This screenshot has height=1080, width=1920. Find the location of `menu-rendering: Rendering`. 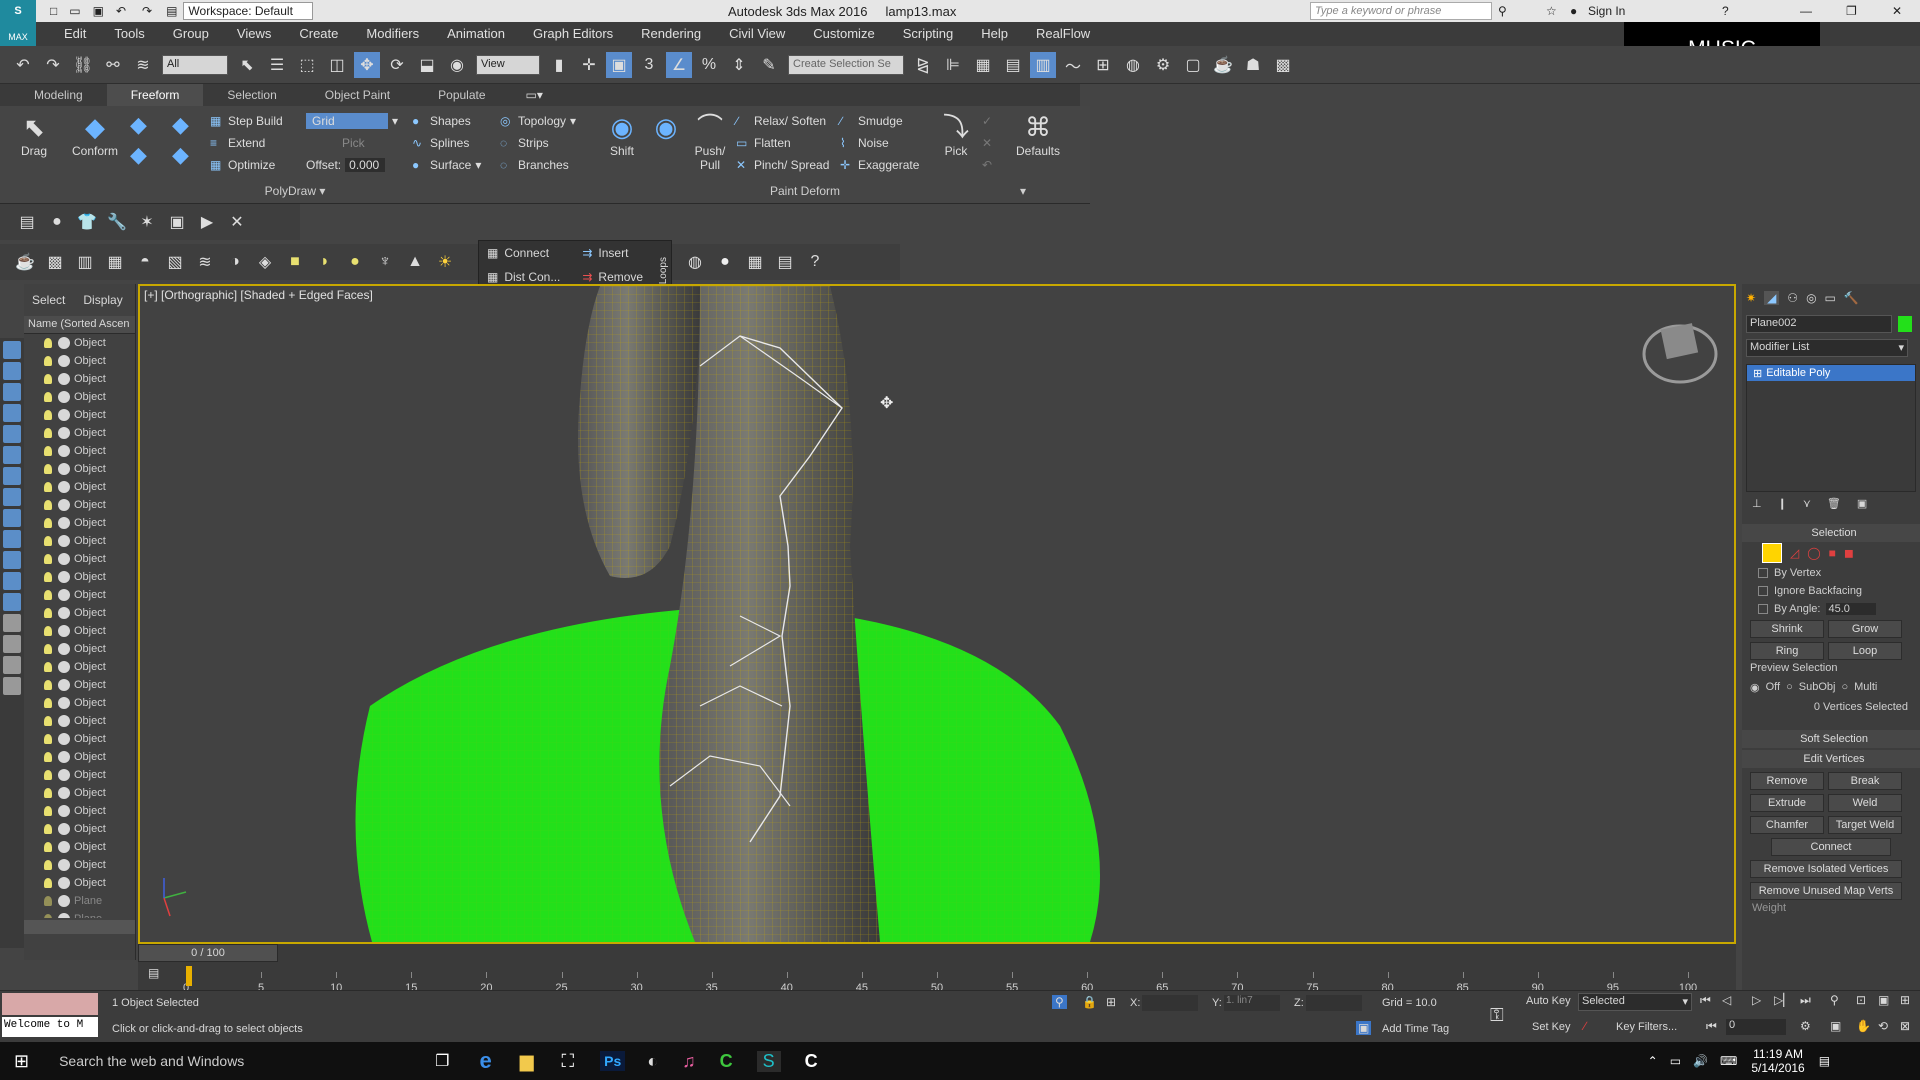

menu-rendering: Rendering is located at coordinates (671, 34).